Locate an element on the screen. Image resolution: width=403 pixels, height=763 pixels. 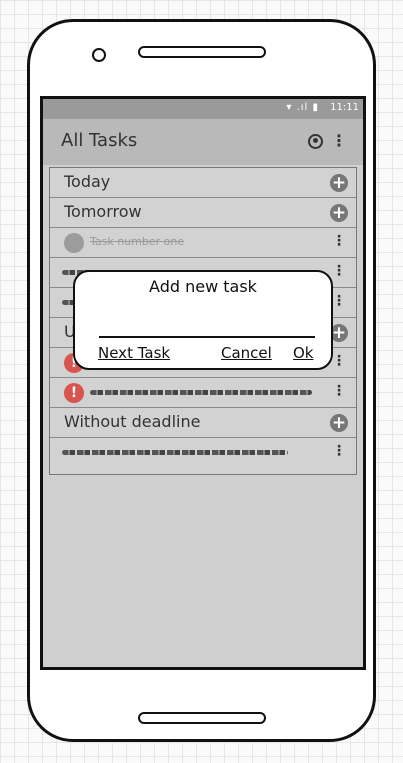
section-label-today: Today is located at coordinates (87, 181).